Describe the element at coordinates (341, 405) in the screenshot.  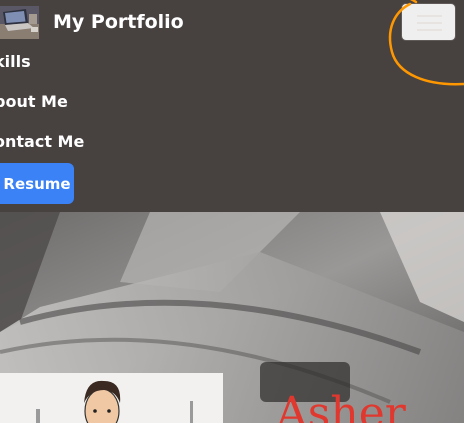
I see `hero-name-heading: Asher` at that location.